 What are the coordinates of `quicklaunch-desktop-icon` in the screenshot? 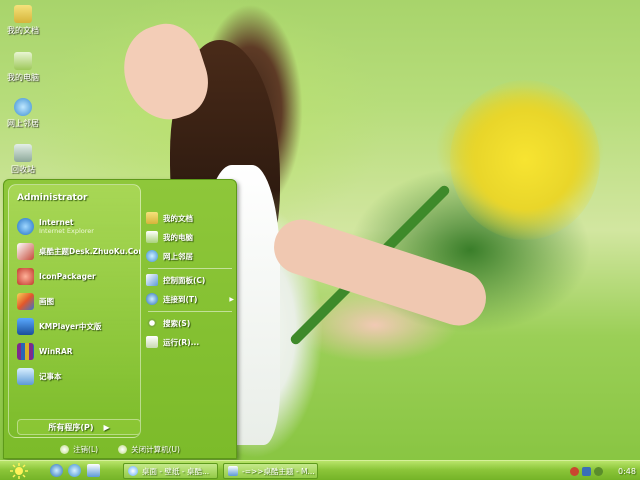 It's located at (93, 470).